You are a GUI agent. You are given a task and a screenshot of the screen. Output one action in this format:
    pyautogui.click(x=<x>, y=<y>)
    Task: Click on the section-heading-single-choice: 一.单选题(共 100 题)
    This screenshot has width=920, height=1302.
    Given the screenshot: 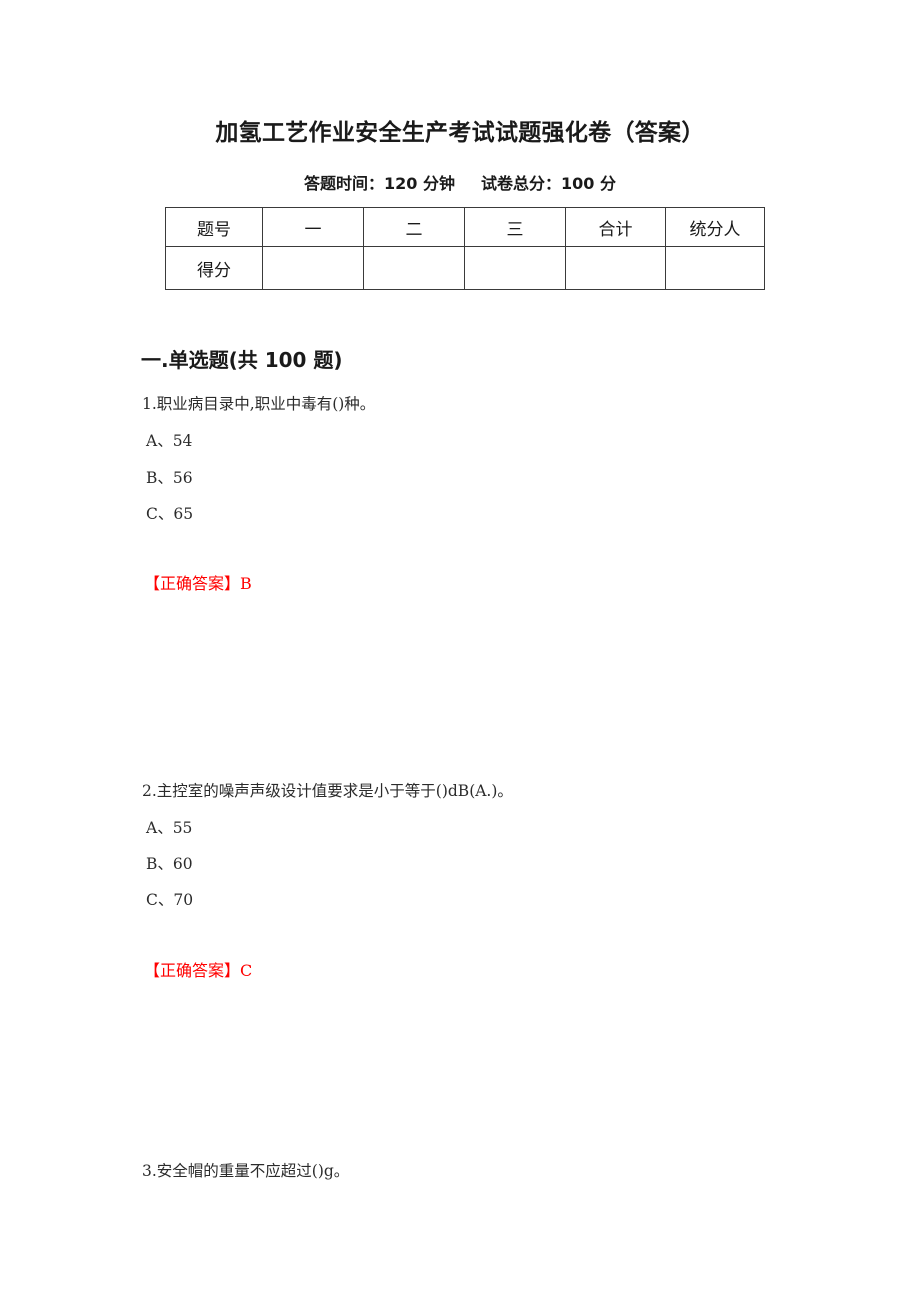 What is the action you would take?
    pyautogui.click(x=242, y=360)
    